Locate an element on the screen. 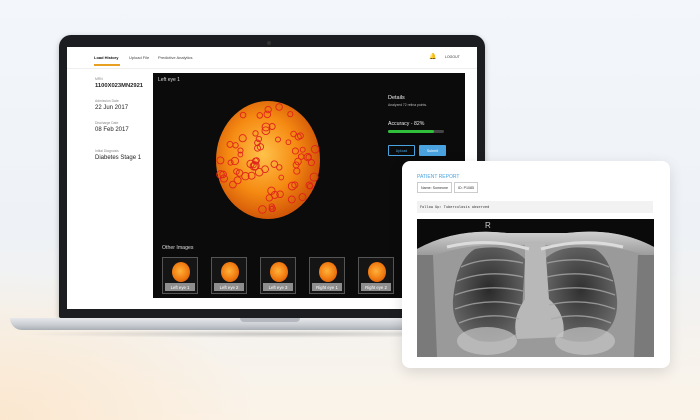 The height and width of the screenshot is (420, 700). mrn-label: MRN is located at coordinates (99, 79).